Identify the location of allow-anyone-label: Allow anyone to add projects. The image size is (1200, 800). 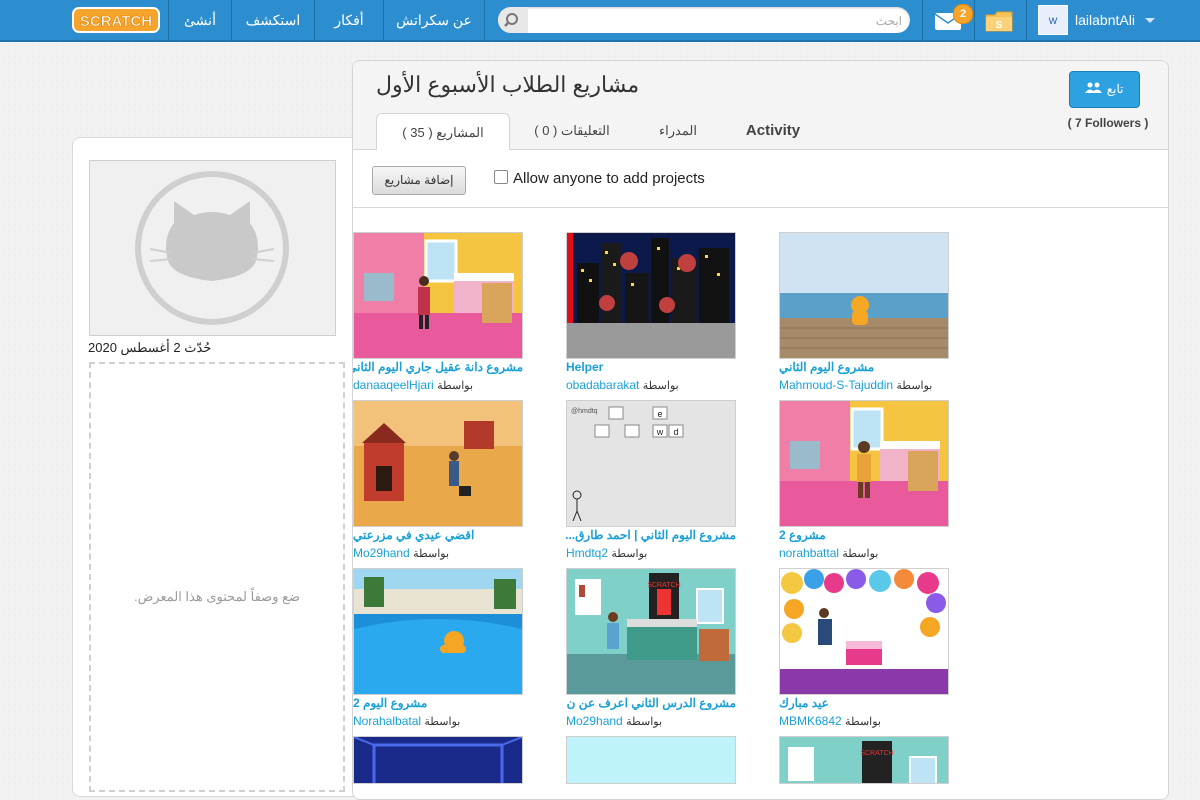
(609, 178).